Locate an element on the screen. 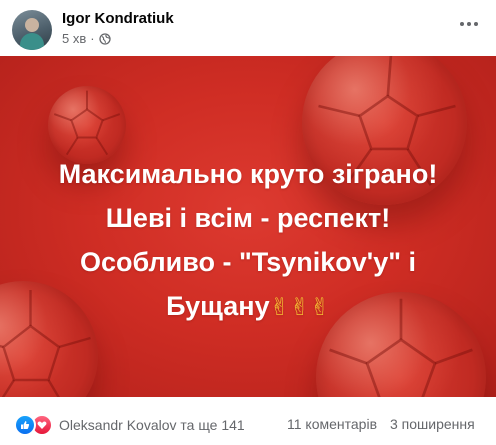  post-text-line-2: Шеві і всім - респект! is located at coordinates (248, 218).